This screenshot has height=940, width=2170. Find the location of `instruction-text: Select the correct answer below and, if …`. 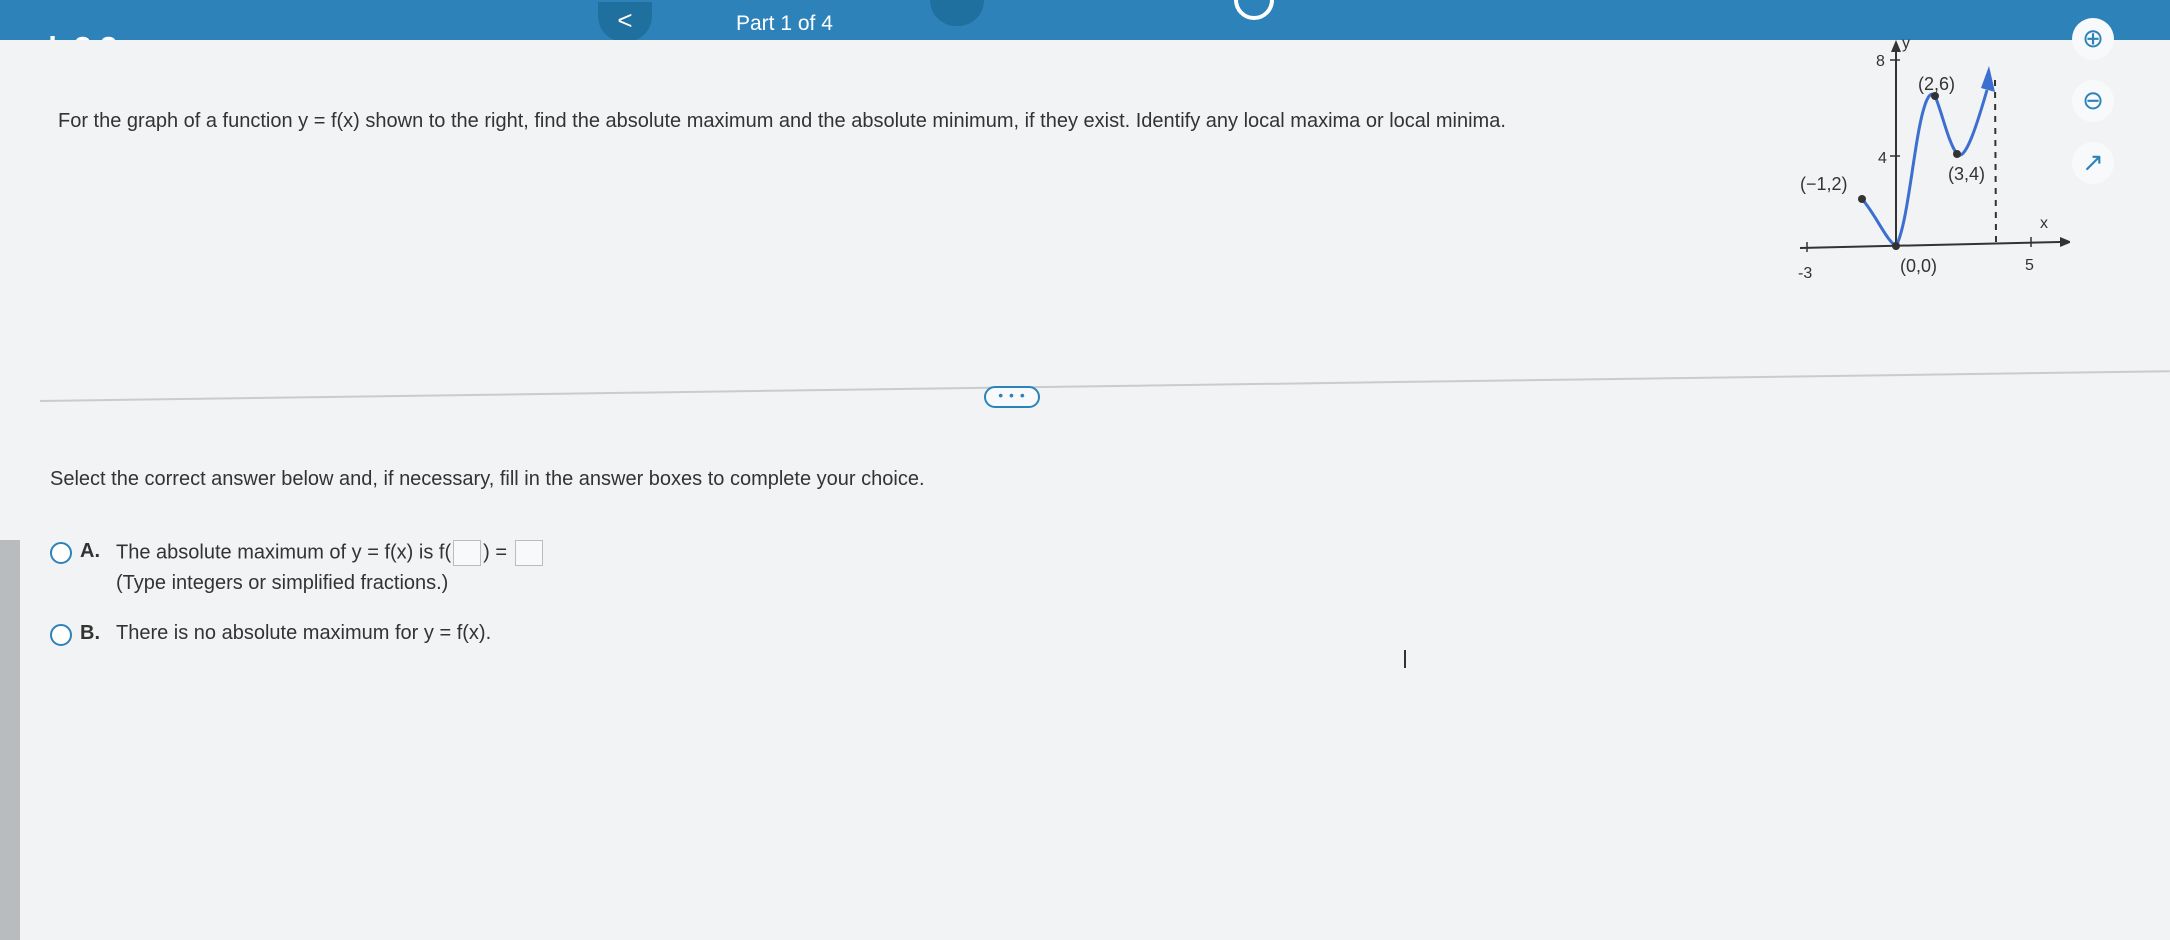

instruction-text: Select the correct answer below and, if … is located at coordinates (487, 479).